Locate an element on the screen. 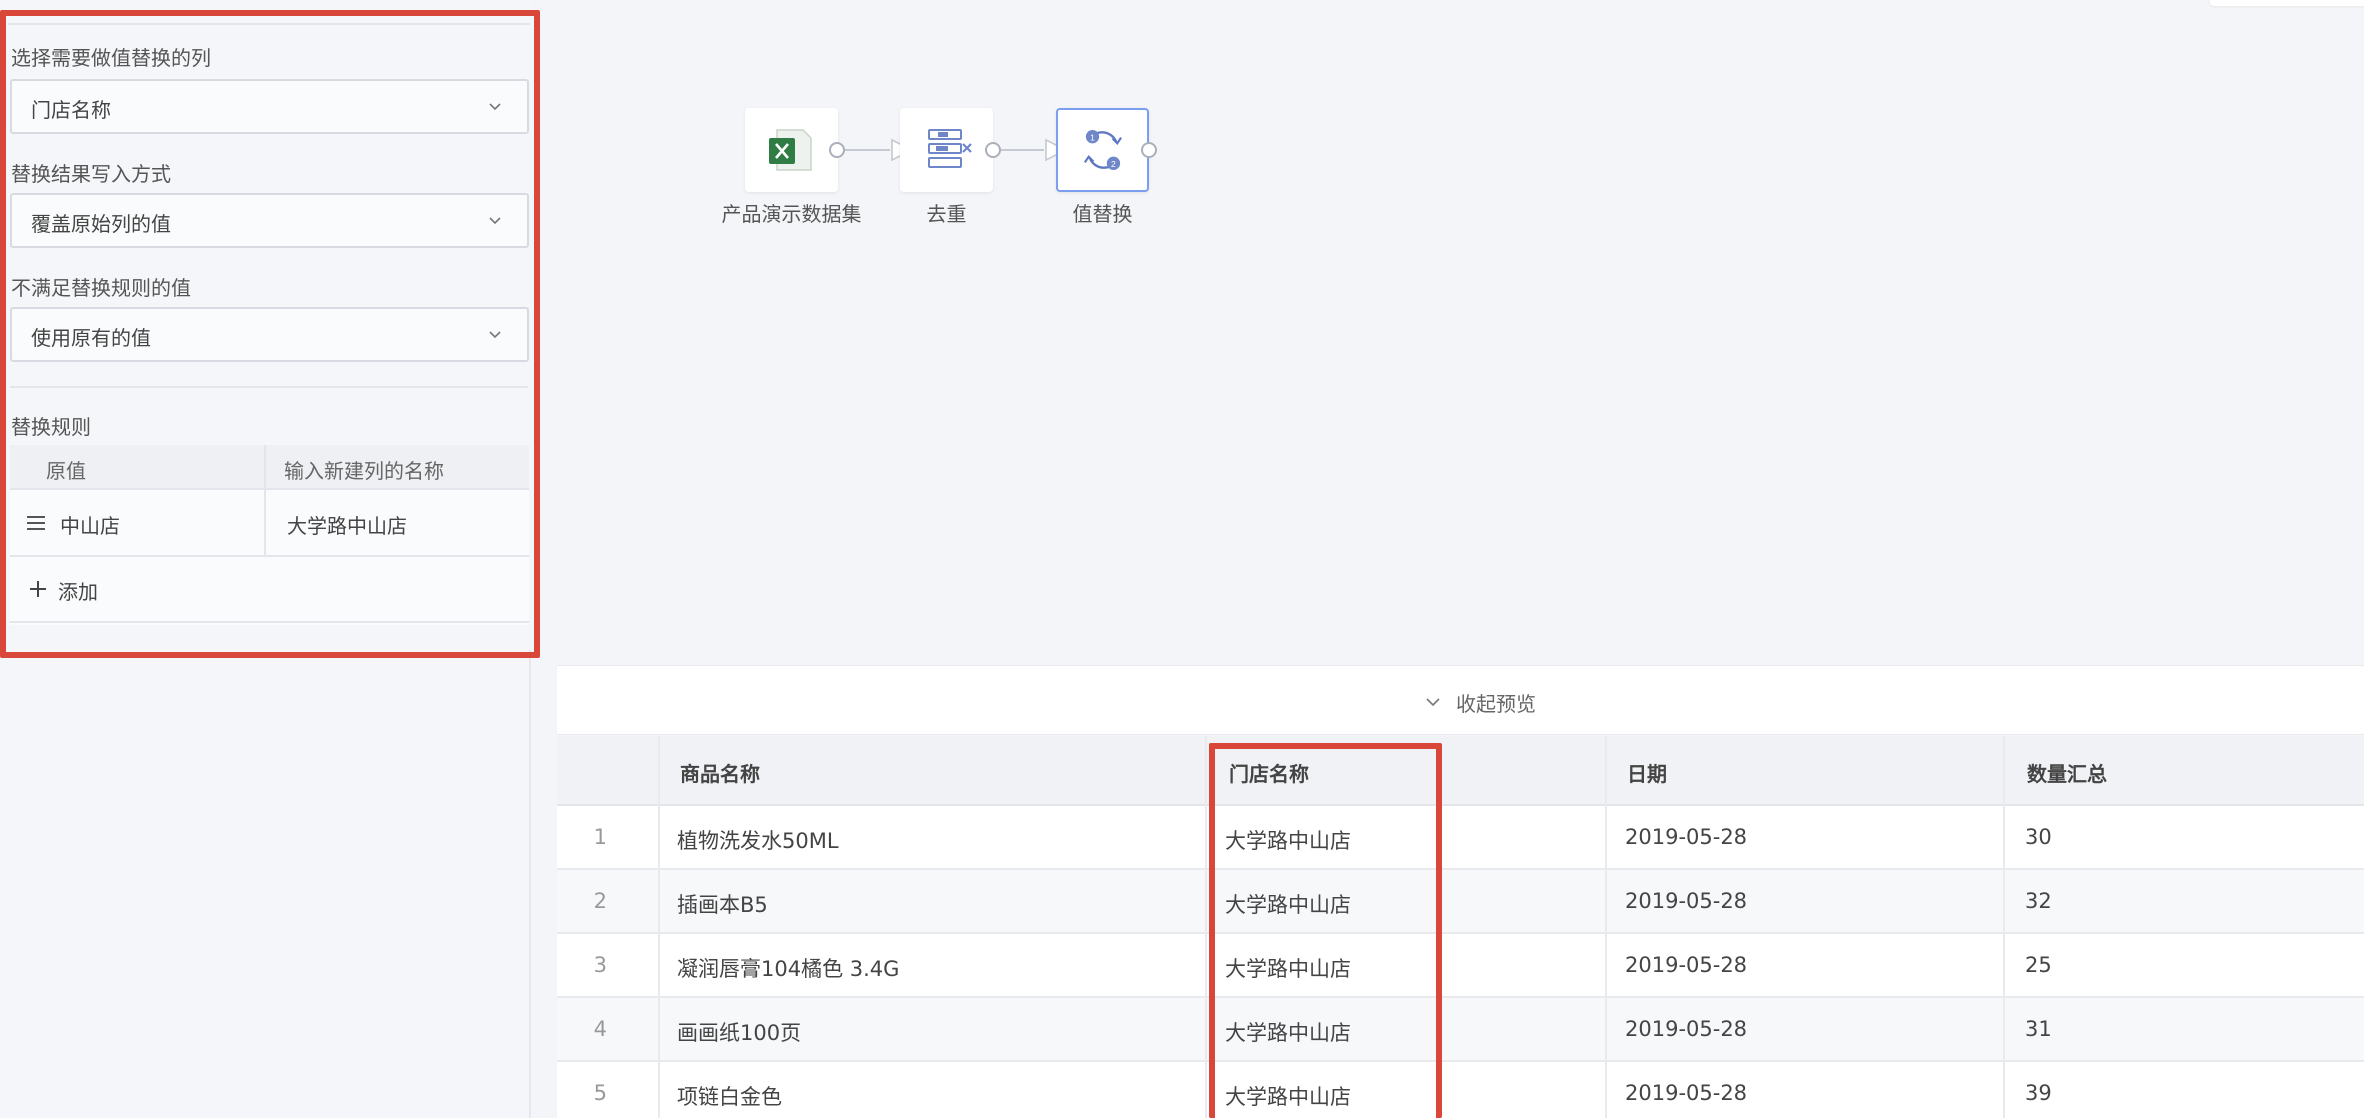 The width and height of the screenshot is (2364, 1118). row-index: 3 is located at coordinates (600, 965).